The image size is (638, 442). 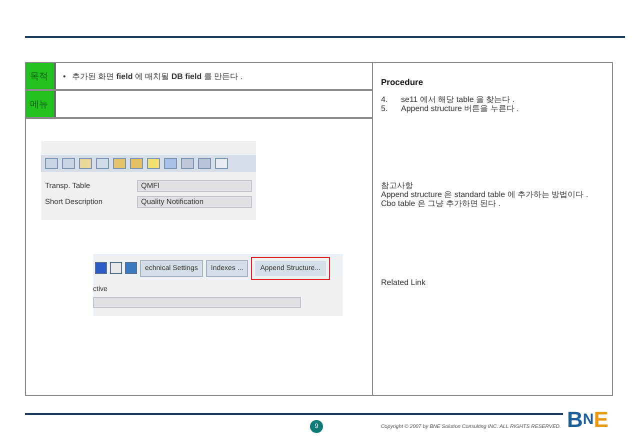 What do you see at coordinates (458, 99) in the screenshot?
I see `step-text: se11 에서 해당 table 을 찾는다 .` at bounding box center [458, 99].